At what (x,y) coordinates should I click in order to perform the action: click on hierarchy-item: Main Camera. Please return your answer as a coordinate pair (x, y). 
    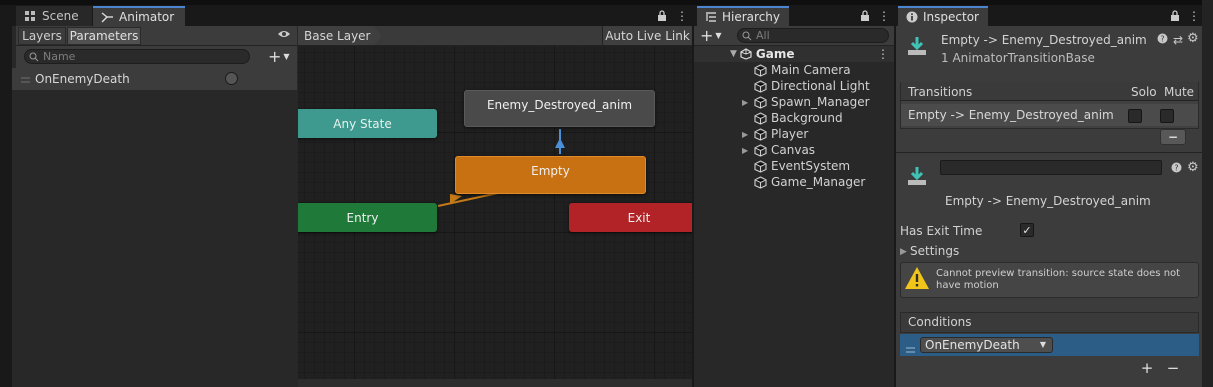
    Looking at the image, I should click on (798, 70).